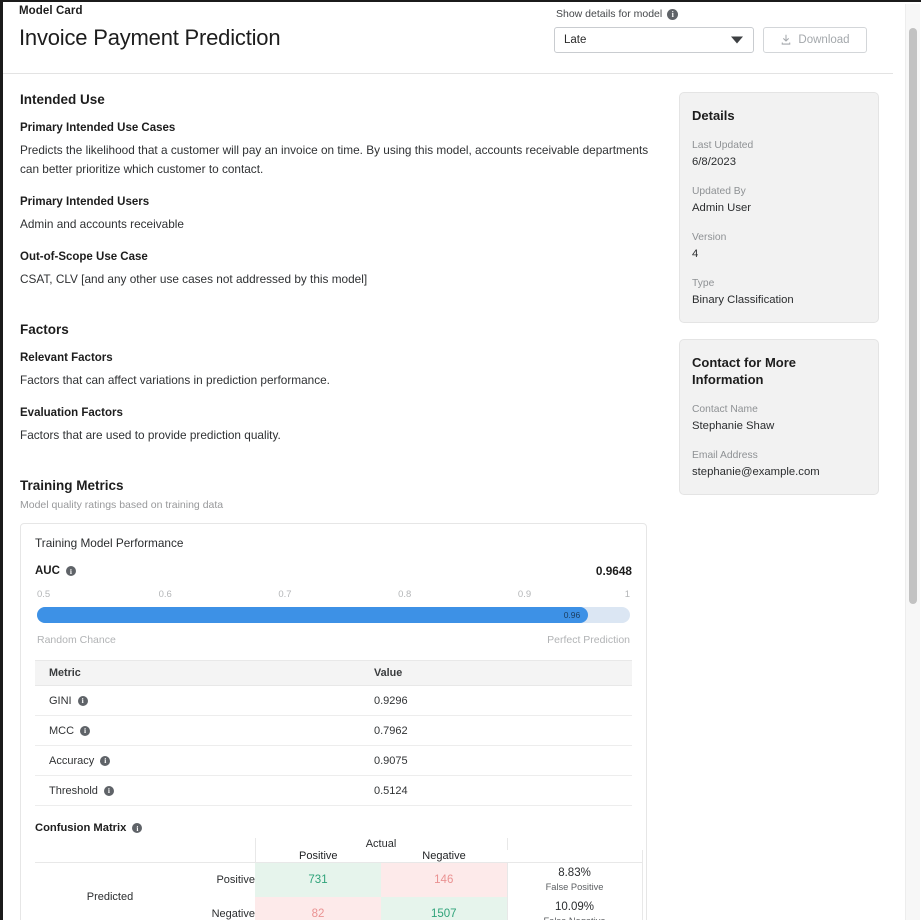 The width and height of the screenshot is (921, 920). I want to click on field-label: Version, so click(709, 237).